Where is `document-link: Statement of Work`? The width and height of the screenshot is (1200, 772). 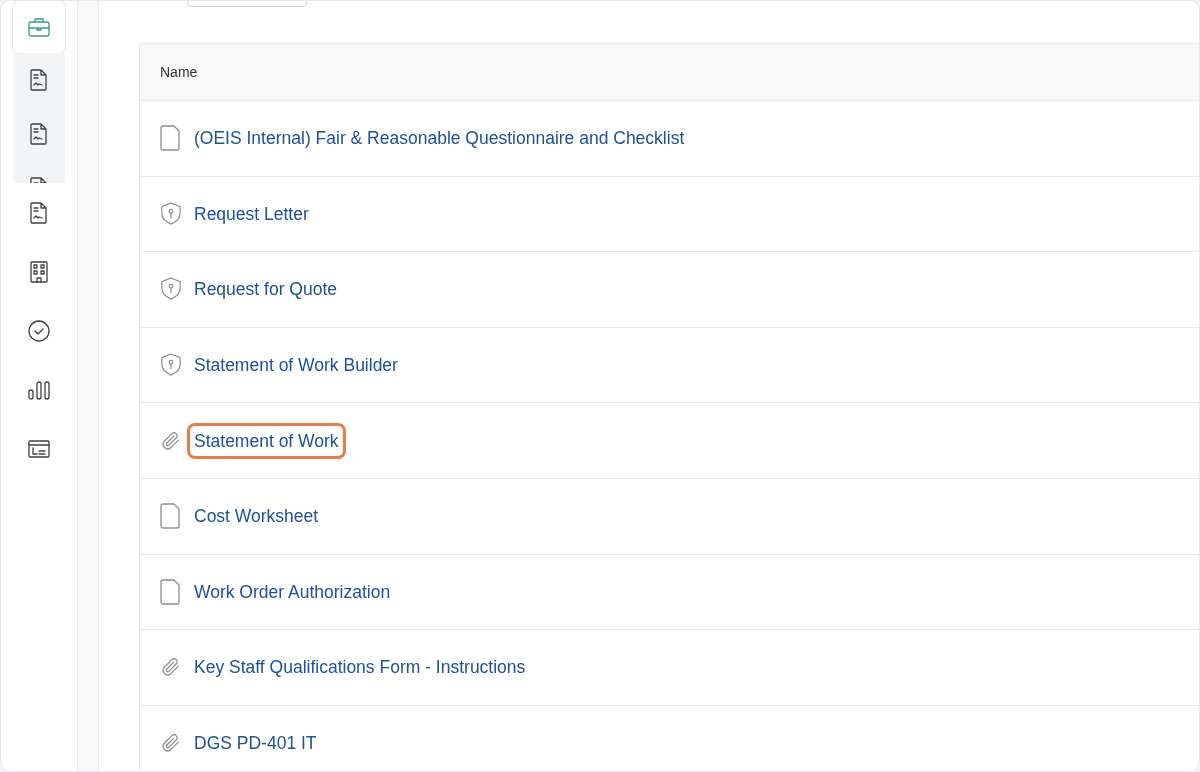
document-link: Statement of Work is located at coordinates (266, 440).